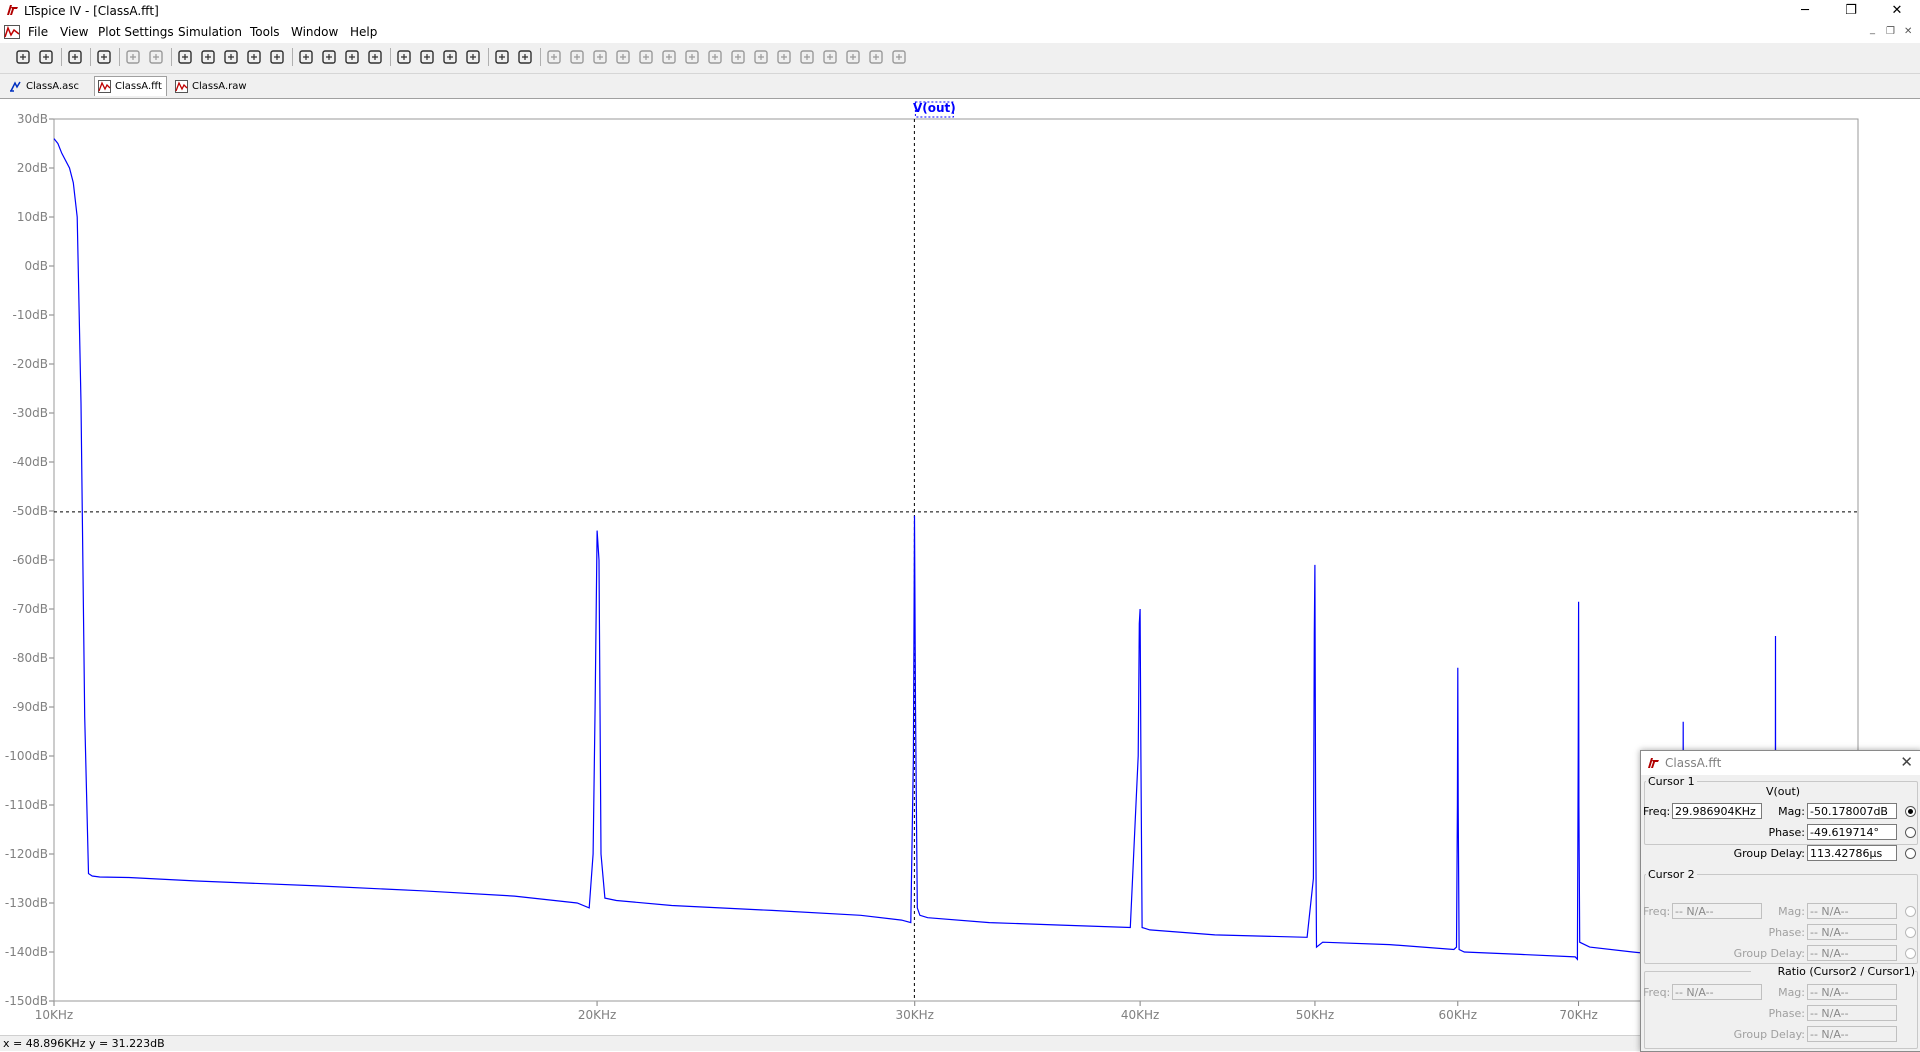 This screenshot has width=1920, height=1052. I want to click on trace-label: V(out), so click(934, 108).